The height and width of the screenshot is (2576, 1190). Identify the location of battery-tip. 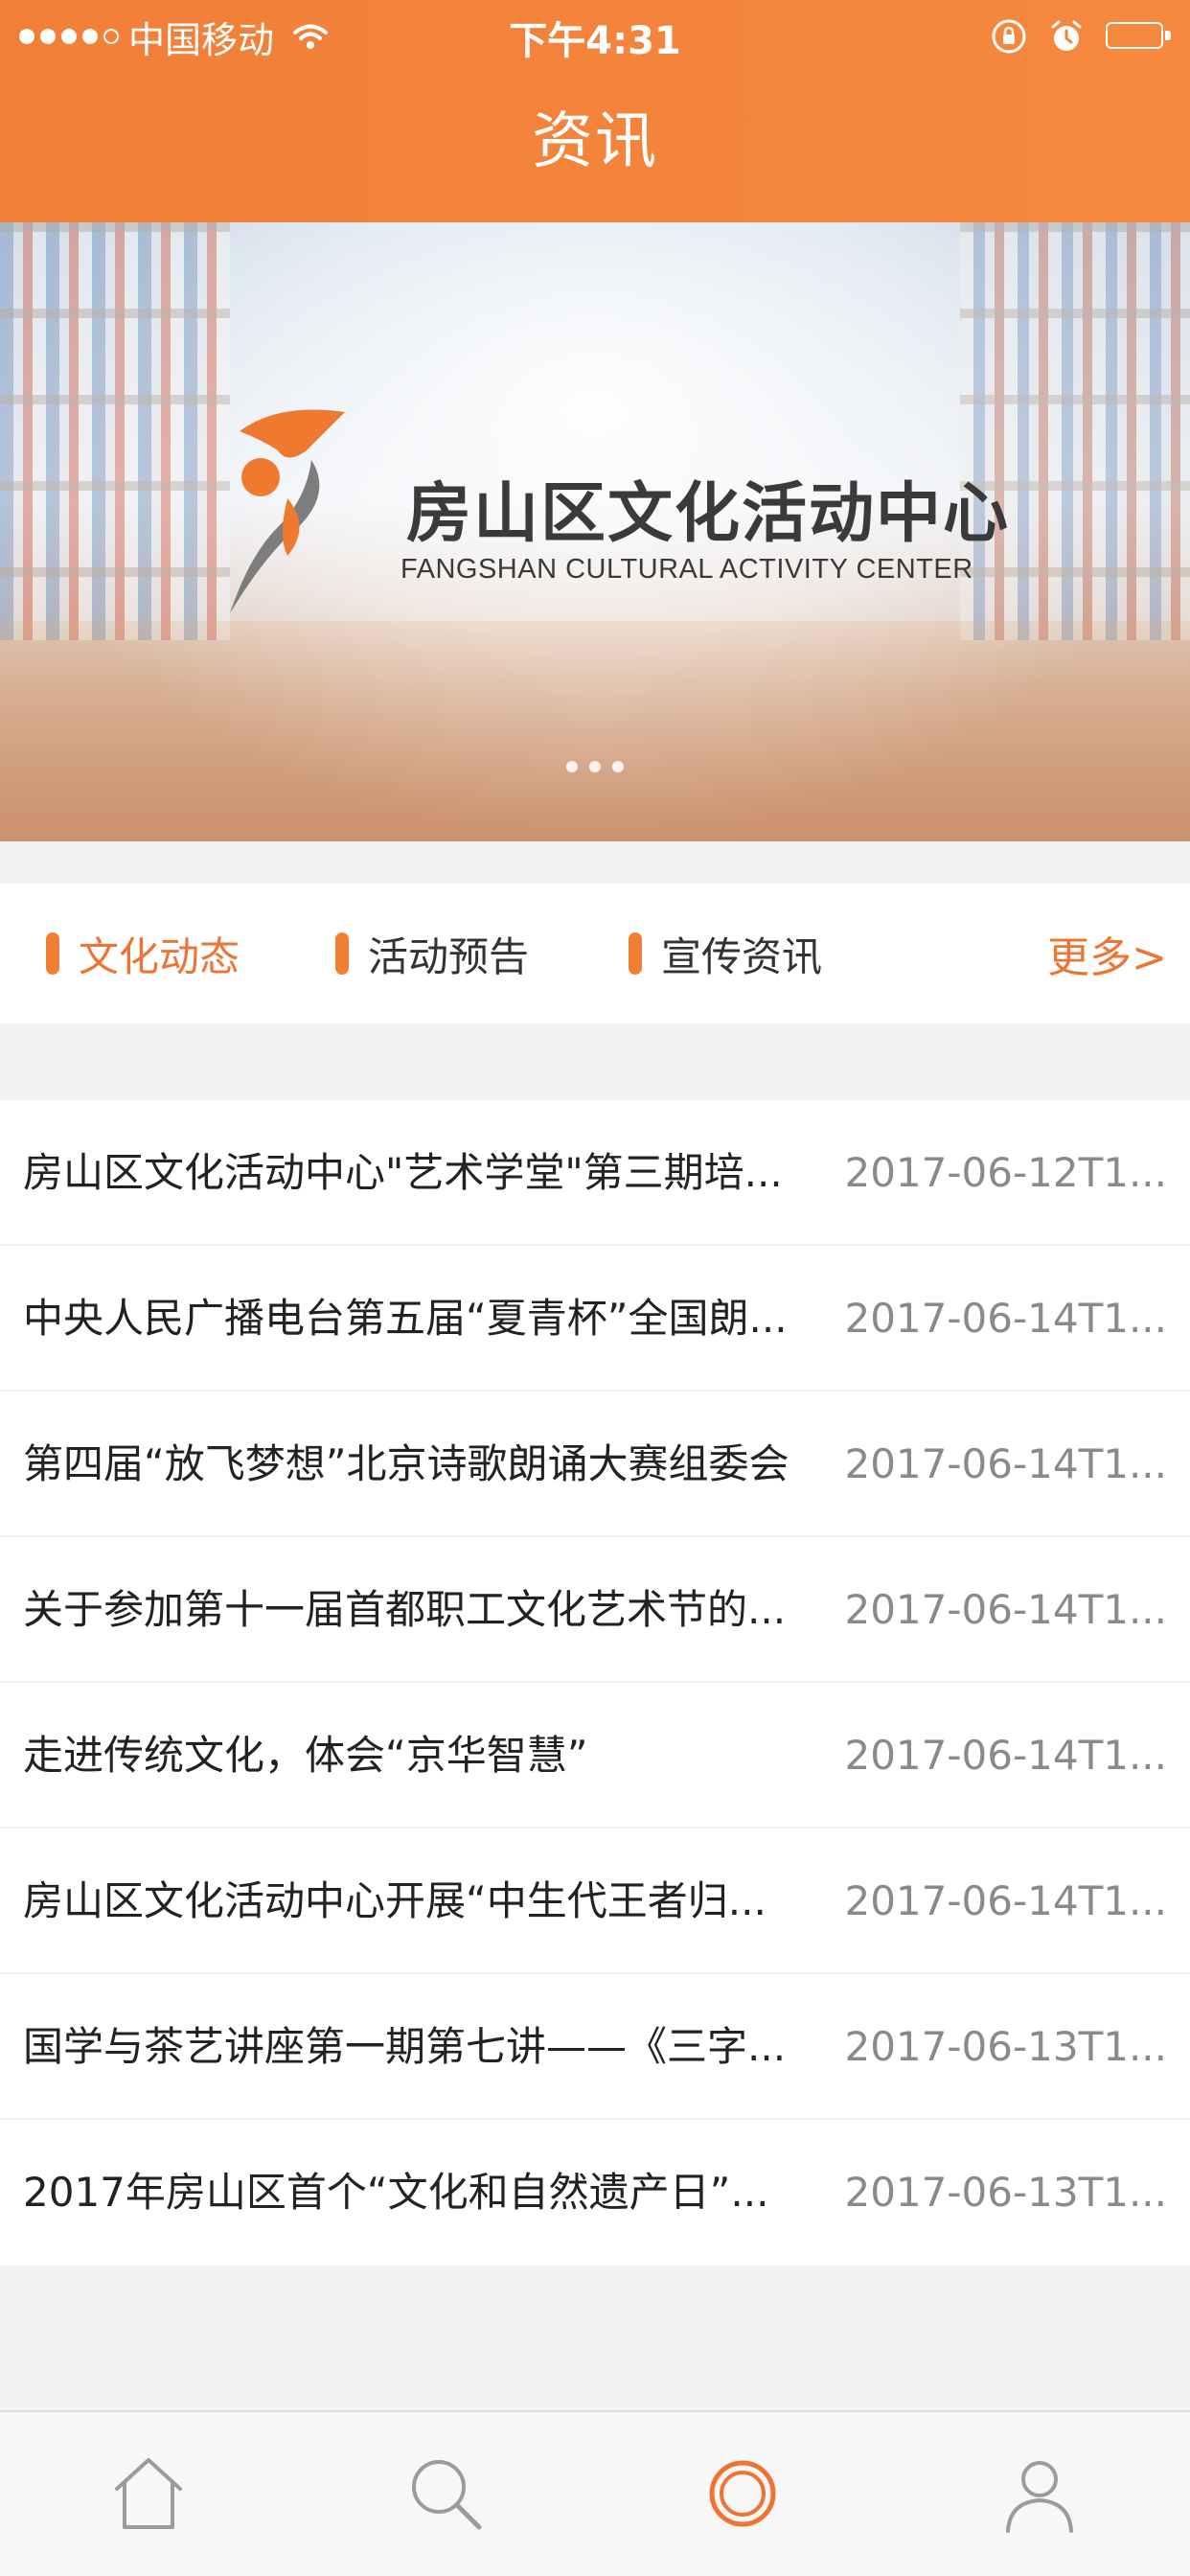
(1168, 35).